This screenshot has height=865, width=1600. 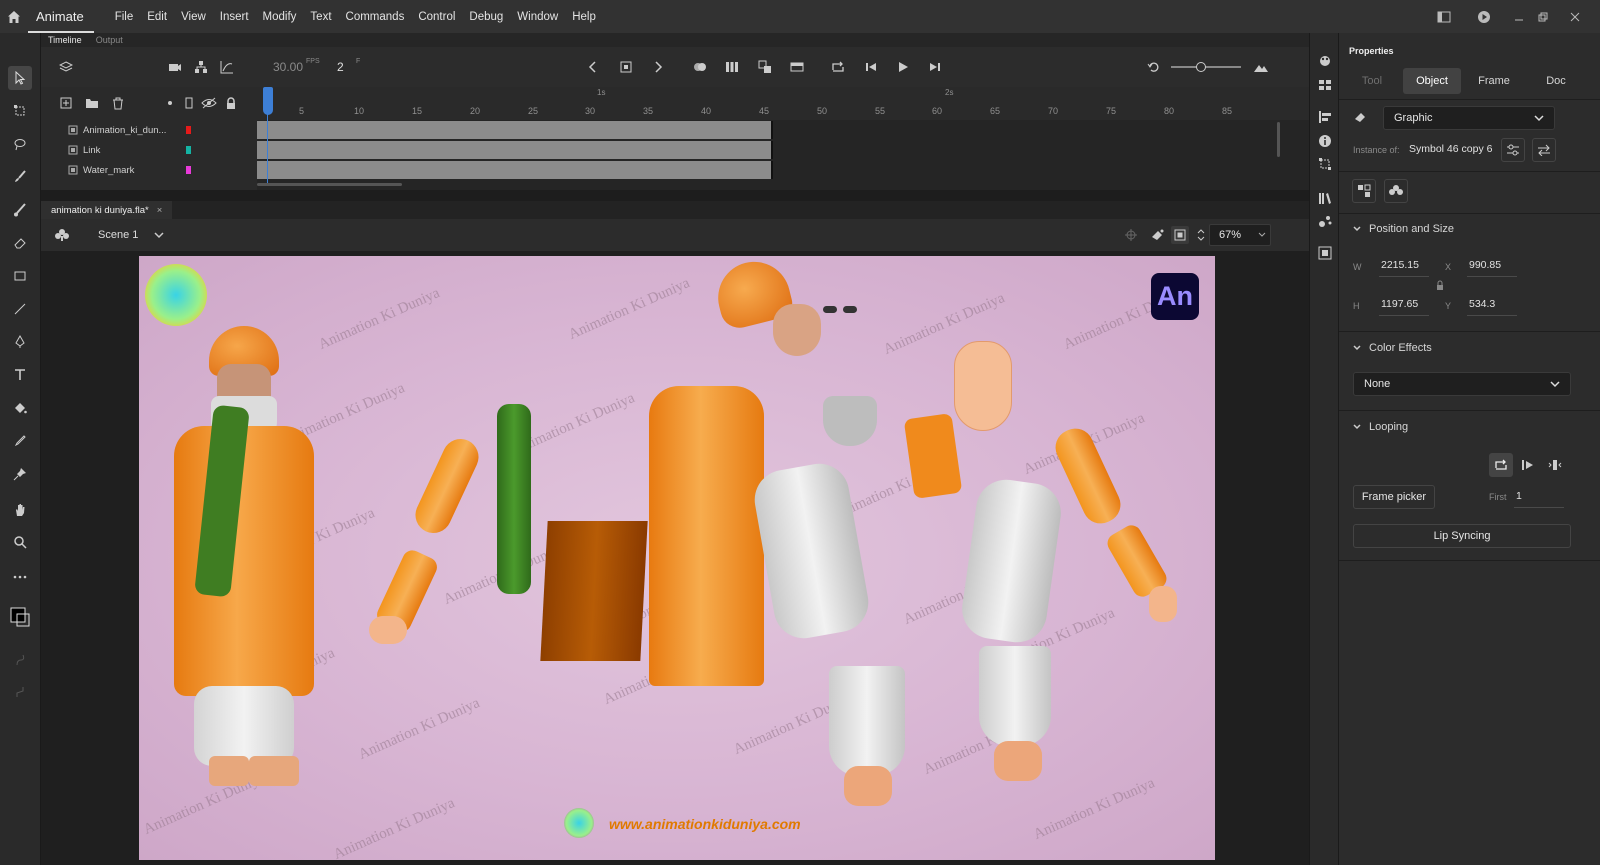 What do you see at coordinates (92, 103) in the screenshot?
I see `new-folder-icon` at bounding box center [92, 103].